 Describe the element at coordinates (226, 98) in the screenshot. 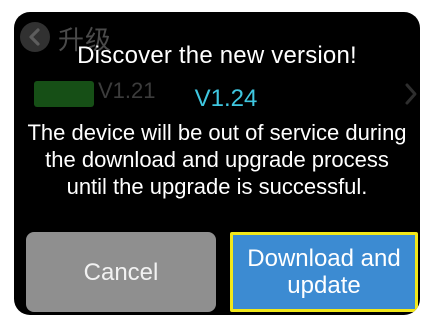

I see `new-version-label: V1.24` at that location.